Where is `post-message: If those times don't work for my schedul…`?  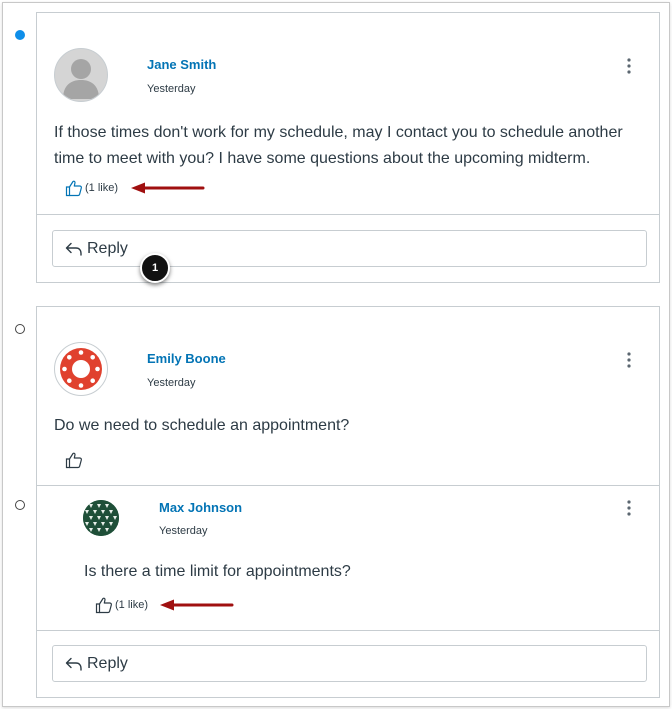
post-message: If those times don't work for my schedul… is located at coordinates (338, 145).